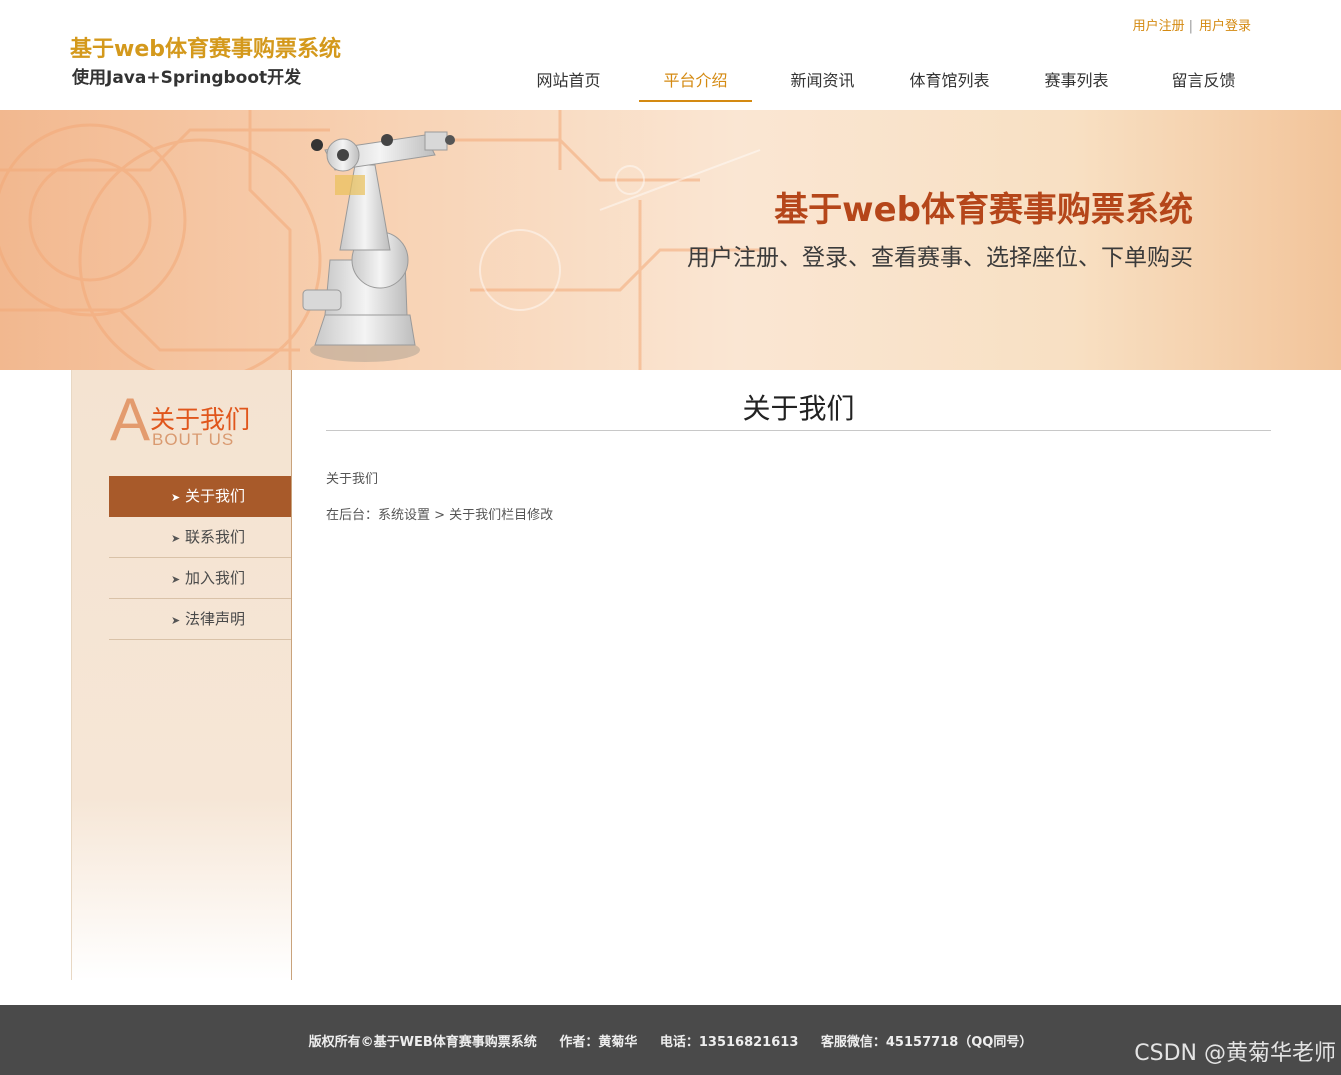  I want to click on content-hint: 在后台：系统设置 > 关于我们栏目修改, so click(440, 515).